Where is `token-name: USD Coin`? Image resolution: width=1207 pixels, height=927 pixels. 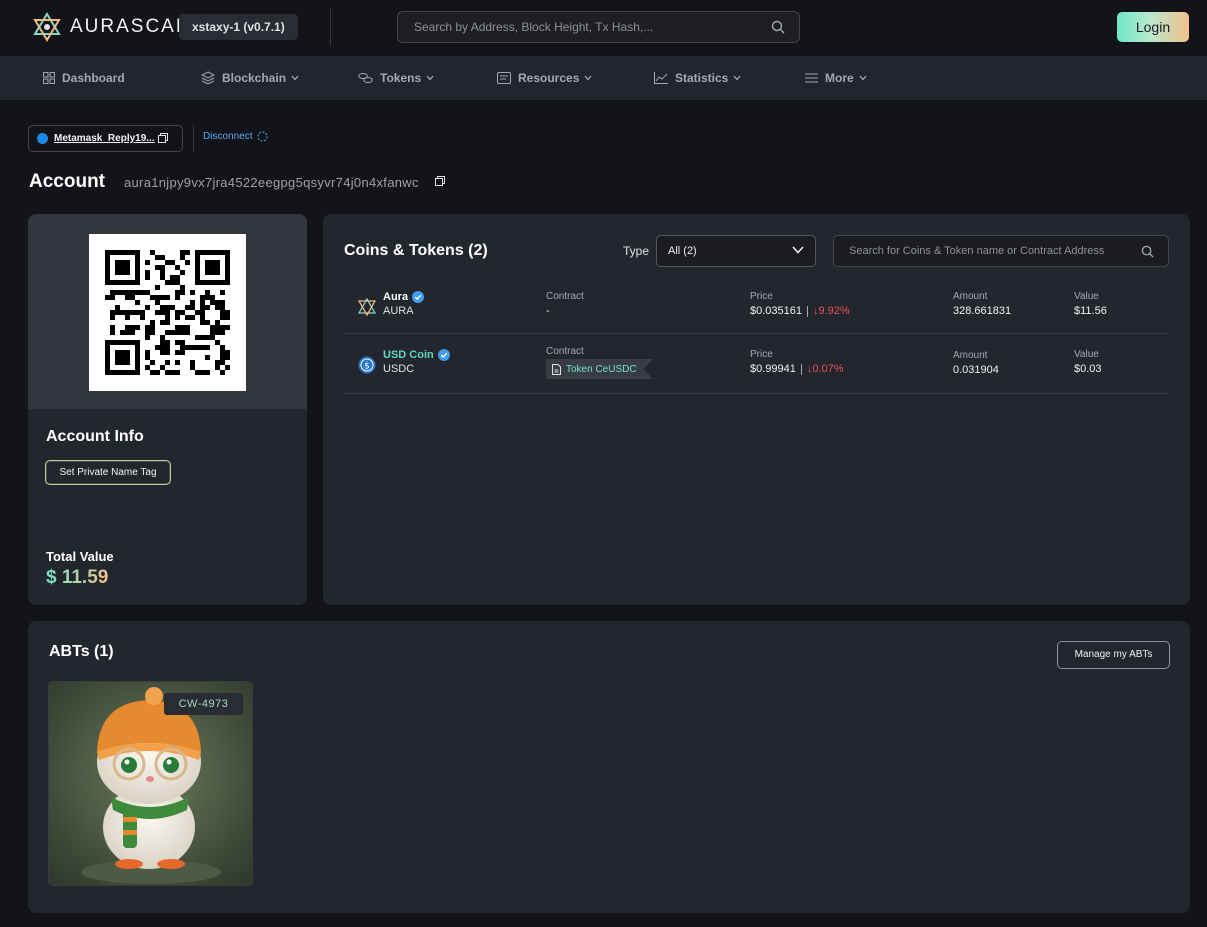
token-name: USD Coin is located at coordinates (416, 355).